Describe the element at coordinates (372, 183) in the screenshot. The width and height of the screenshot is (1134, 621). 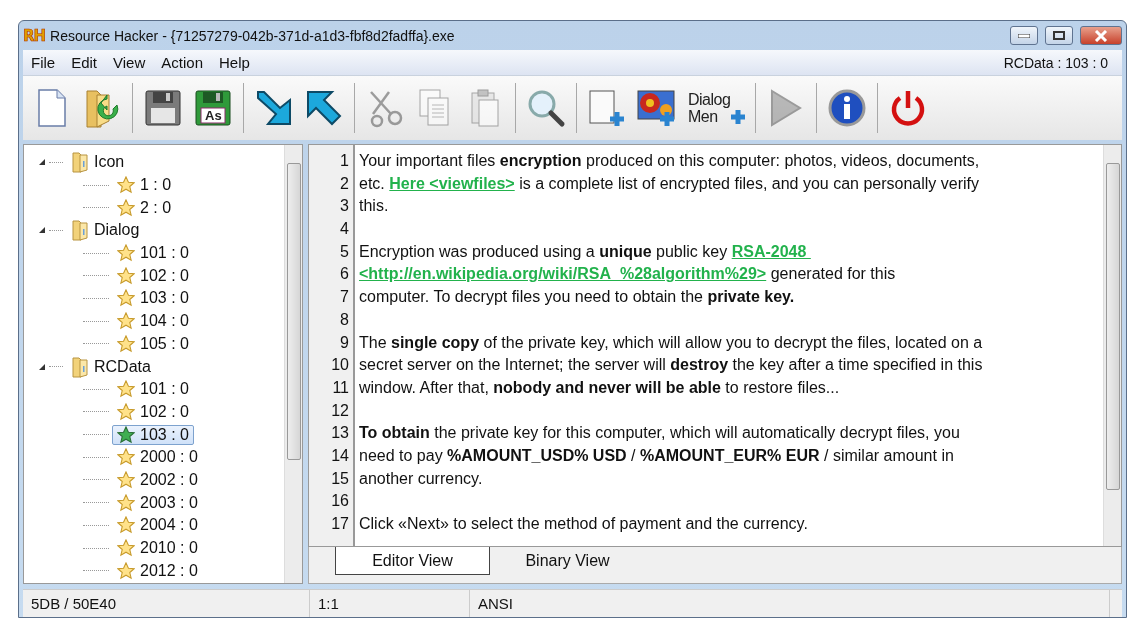
I see `text-line: etc.` at that location.